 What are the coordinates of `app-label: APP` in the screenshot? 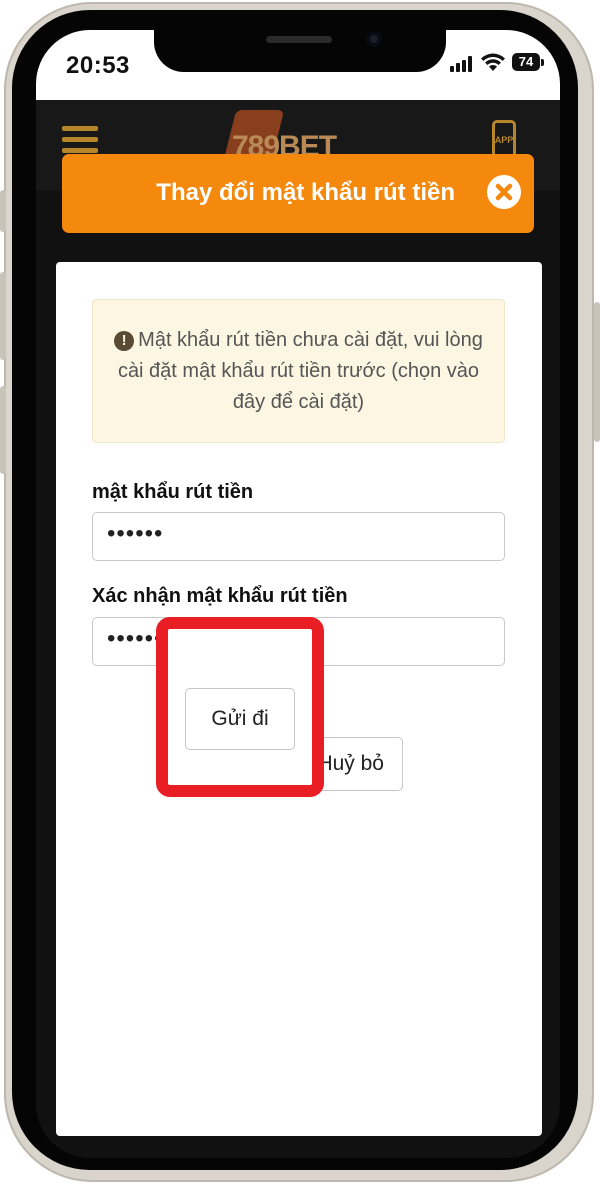 It's located at (504, 140).